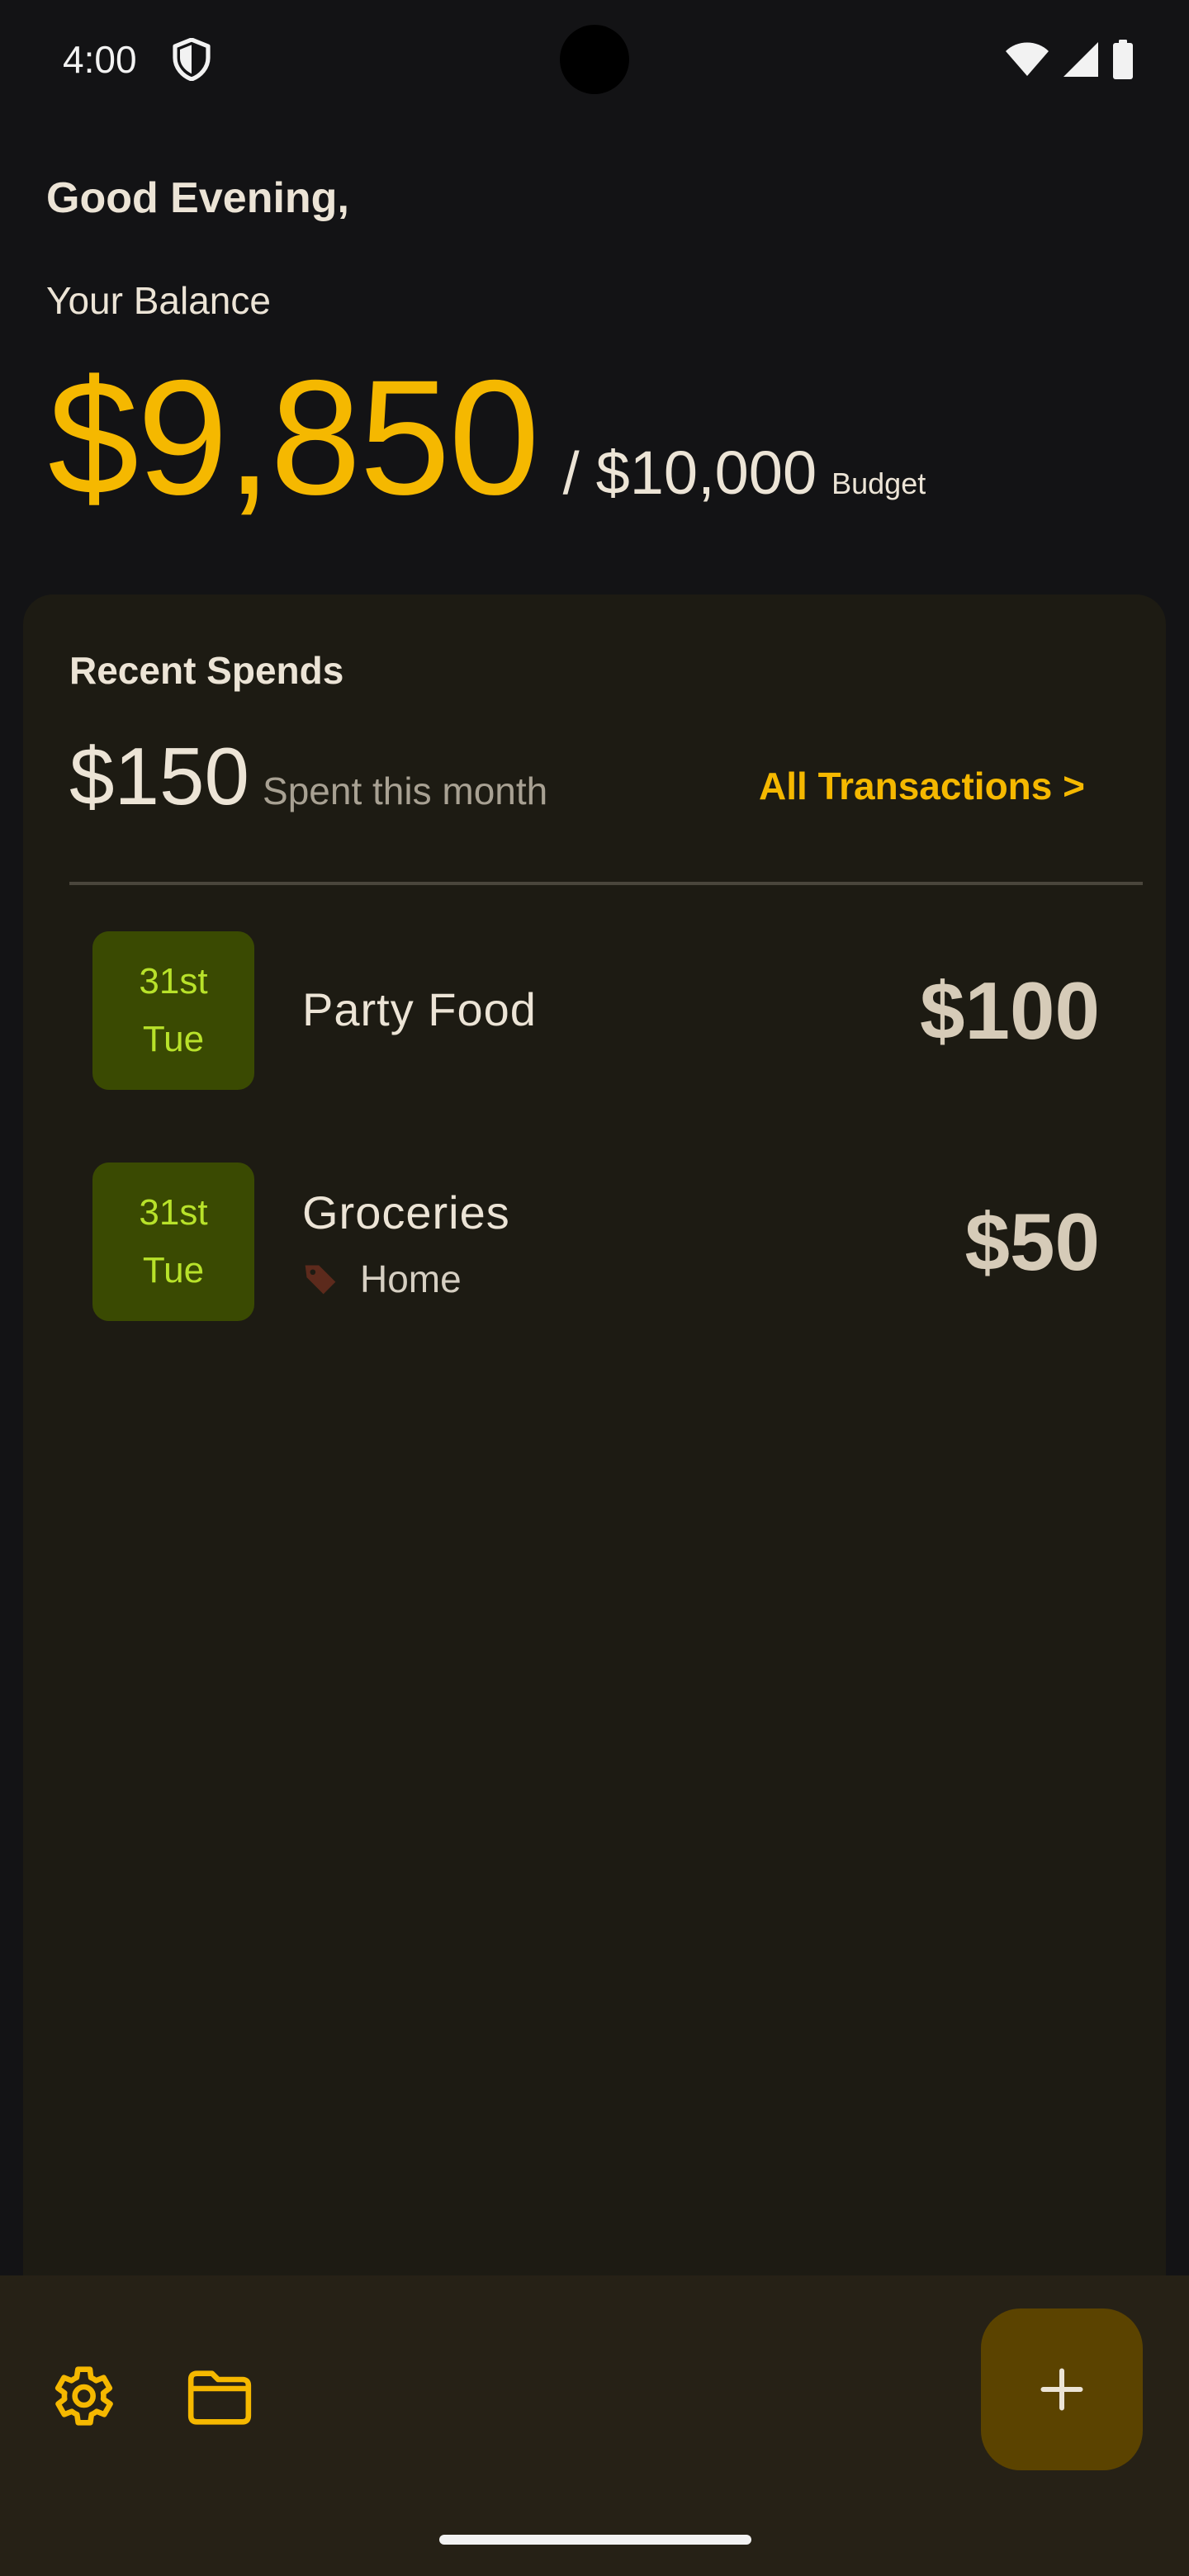  What do you see at coordinates (922, 786) in the screenshot?
I see `all-transactions-link: All Transactions >` at bounding box center [922, 786].